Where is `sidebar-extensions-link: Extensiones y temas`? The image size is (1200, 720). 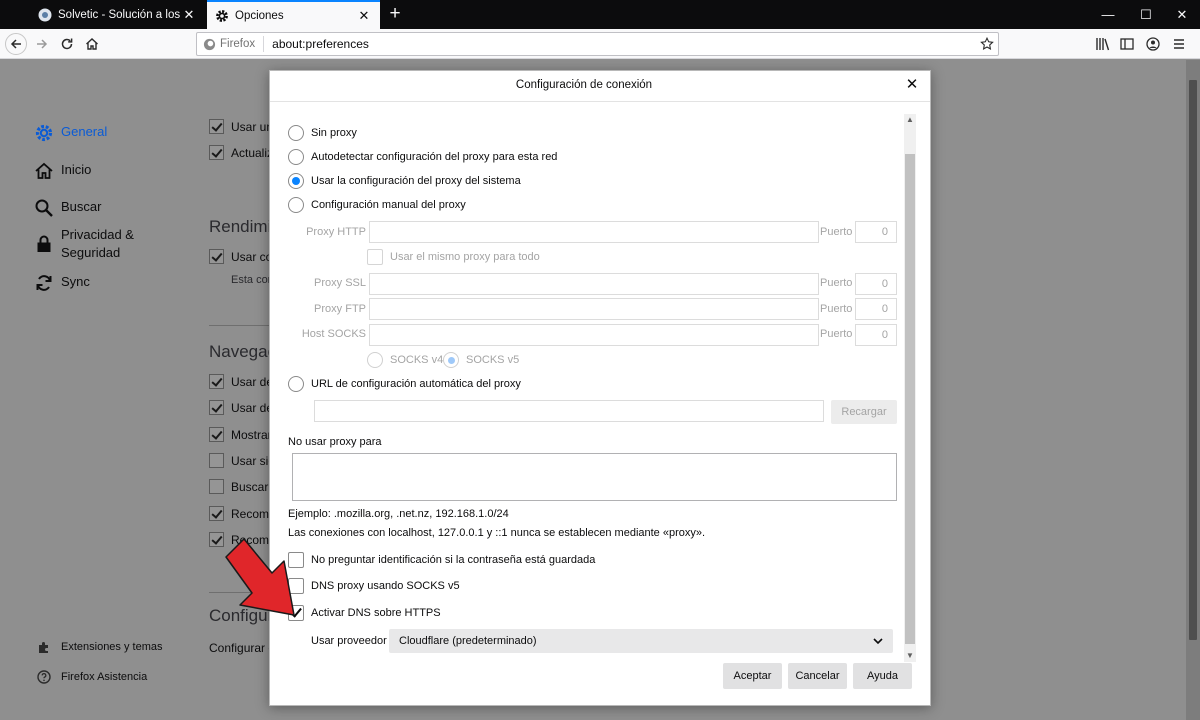
sidebar-extensions-link: Extensiones y temas is located at coordinates (100, 647).